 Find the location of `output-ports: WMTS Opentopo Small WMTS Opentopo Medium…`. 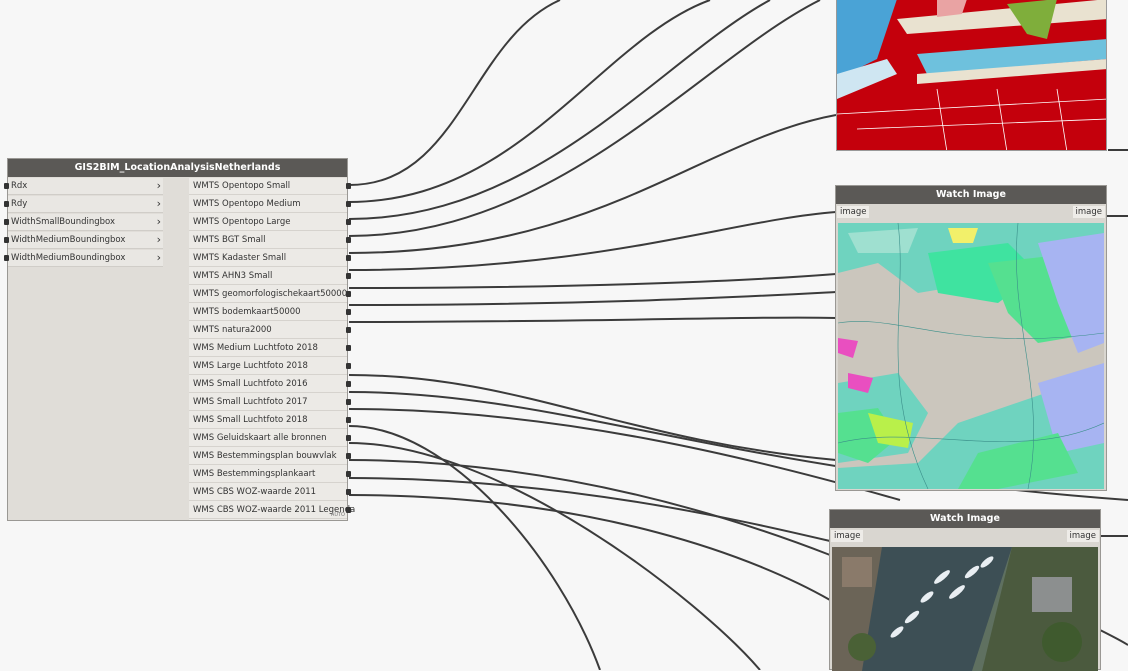

output-ports: WMTS Opentopo Small WMTS Opentopo Medium… is located at coordinates (272, 349).